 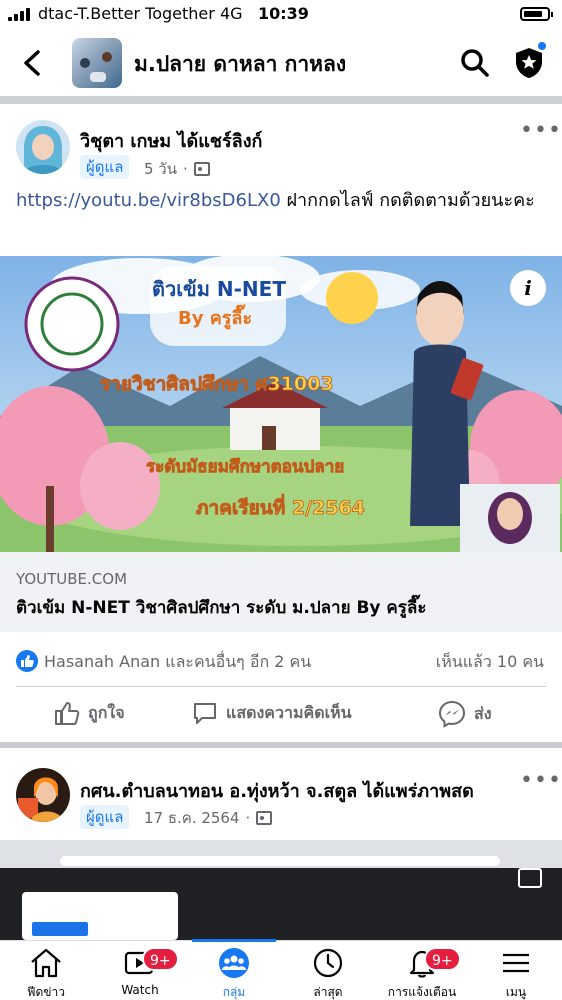 I want to click on thumb-level: ระดับมัธยมศึกษาตอนปลาย, so click(x=245, y=467).